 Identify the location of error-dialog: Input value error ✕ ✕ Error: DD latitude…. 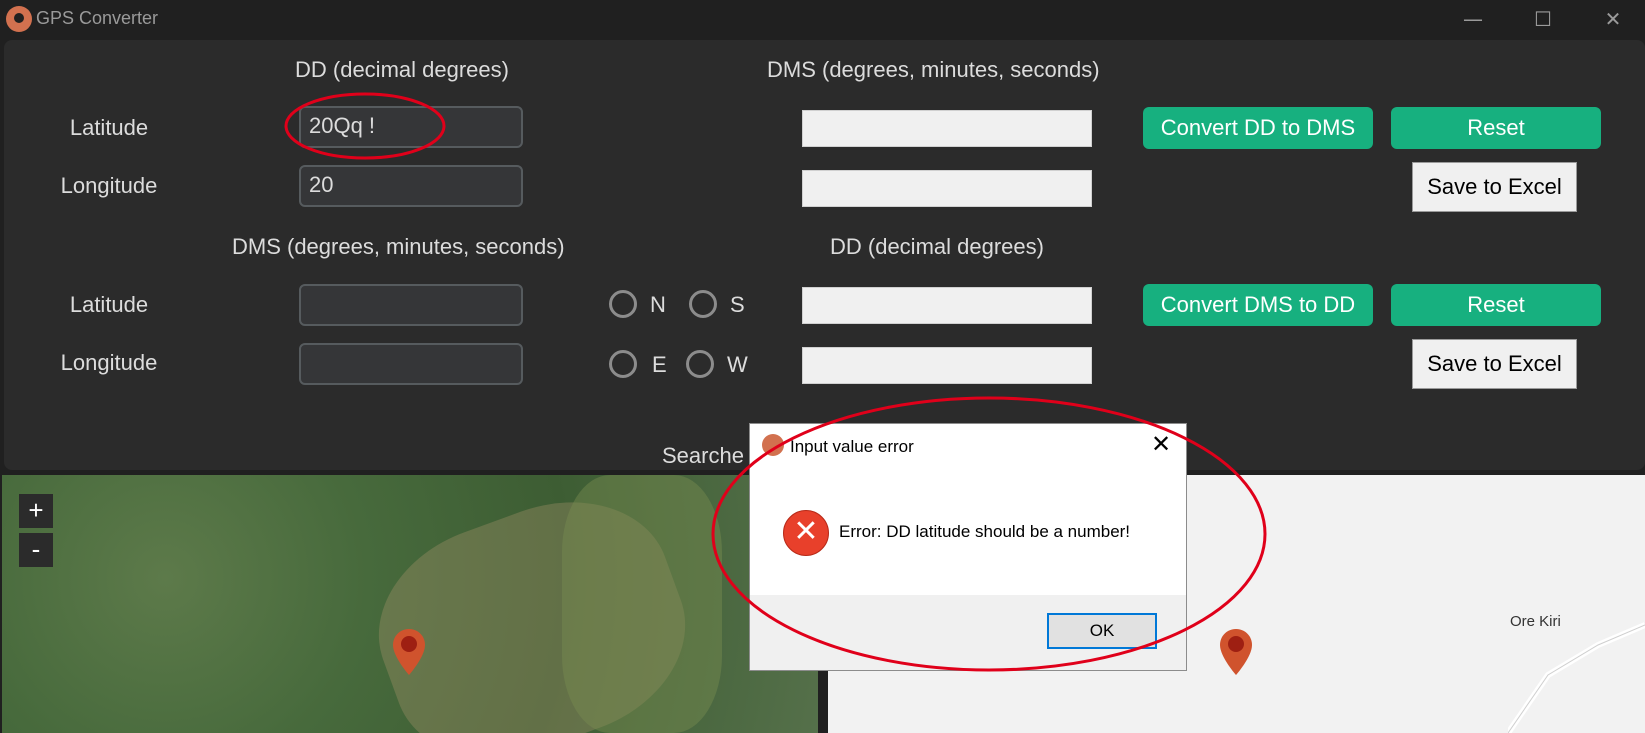
(968, 547).